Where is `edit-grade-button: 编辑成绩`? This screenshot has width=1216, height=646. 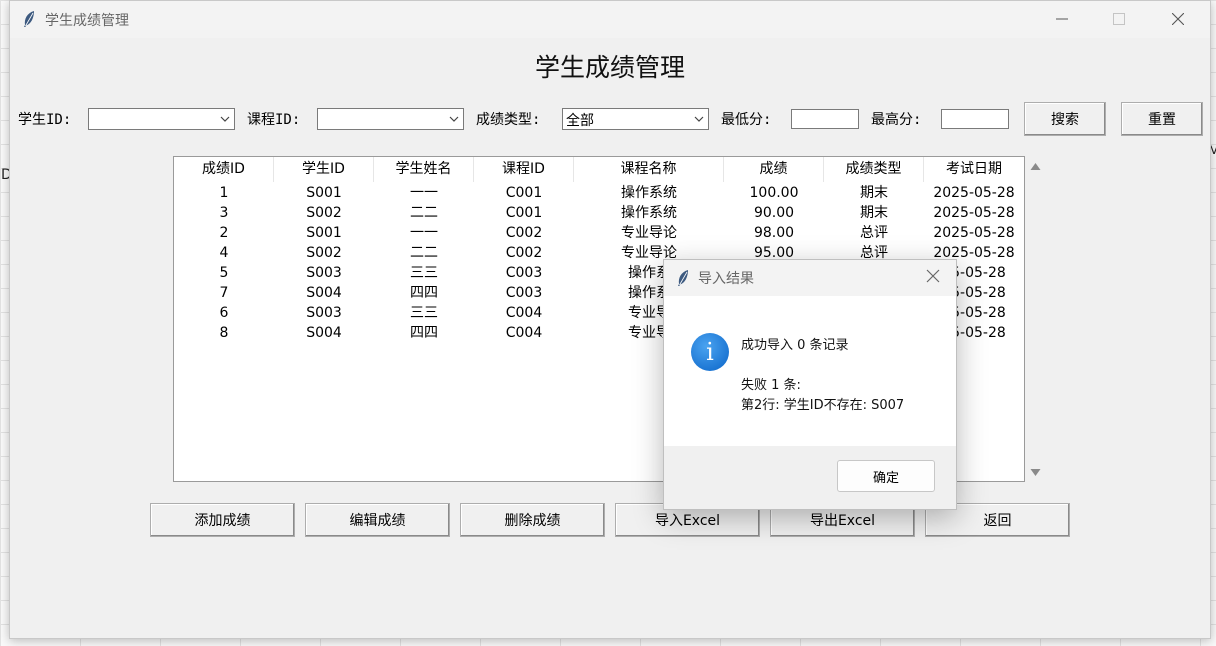
edit-grade-button: 编辑成绩 is located at coordinates (377, 520).